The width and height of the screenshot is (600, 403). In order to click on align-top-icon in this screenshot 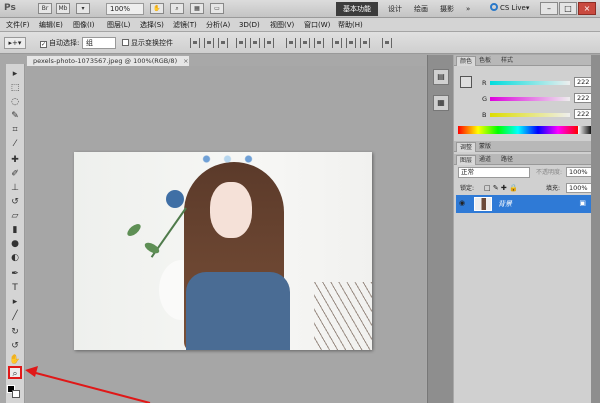, I will do `click(195, 43)`.